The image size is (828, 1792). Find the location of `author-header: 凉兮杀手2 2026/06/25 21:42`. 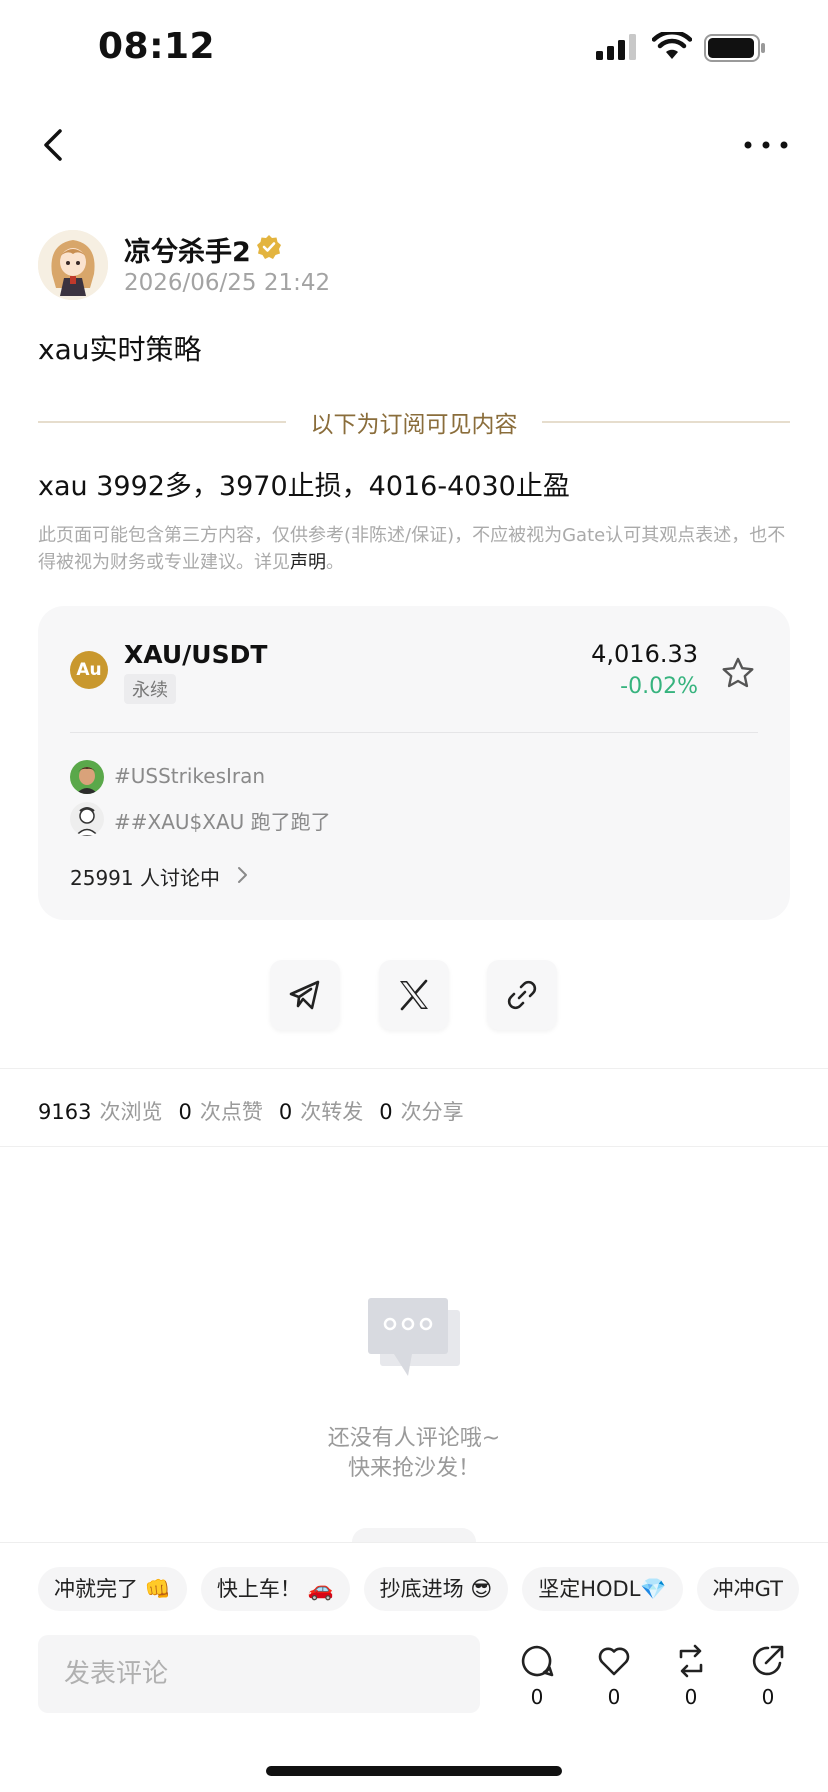

author-header: 凉兮杀手2 2026/06/25 21:42 is located at coordinates (414, 266).